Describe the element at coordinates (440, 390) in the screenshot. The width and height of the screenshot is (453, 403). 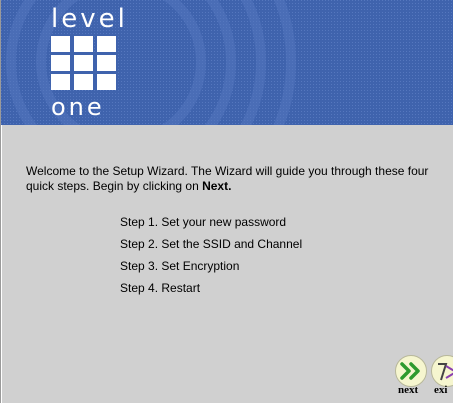
I see `exit-button-label: exi` at that location.